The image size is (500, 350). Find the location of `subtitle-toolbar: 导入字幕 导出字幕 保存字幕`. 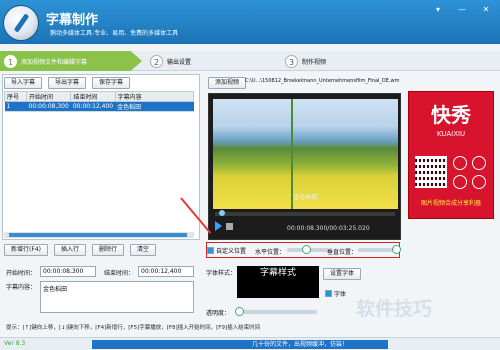

subtitle-toolbar: 导入字幕 导出字幕 保存字幕 is located at coordinates (67, 83).